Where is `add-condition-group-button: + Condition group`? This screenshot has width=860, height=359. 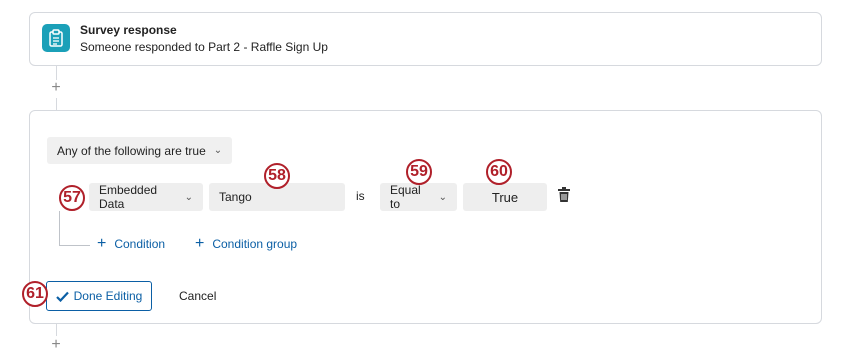 add-condition-group-button: + Condition group is located at coordinates (246, 243).